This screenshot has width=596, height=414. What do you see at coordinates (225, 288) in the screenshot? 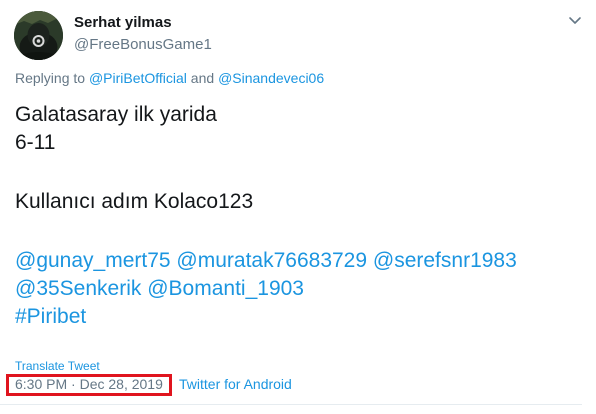
I see `mention-link: @Bomanti_1903` at bounding box center [225, 288].